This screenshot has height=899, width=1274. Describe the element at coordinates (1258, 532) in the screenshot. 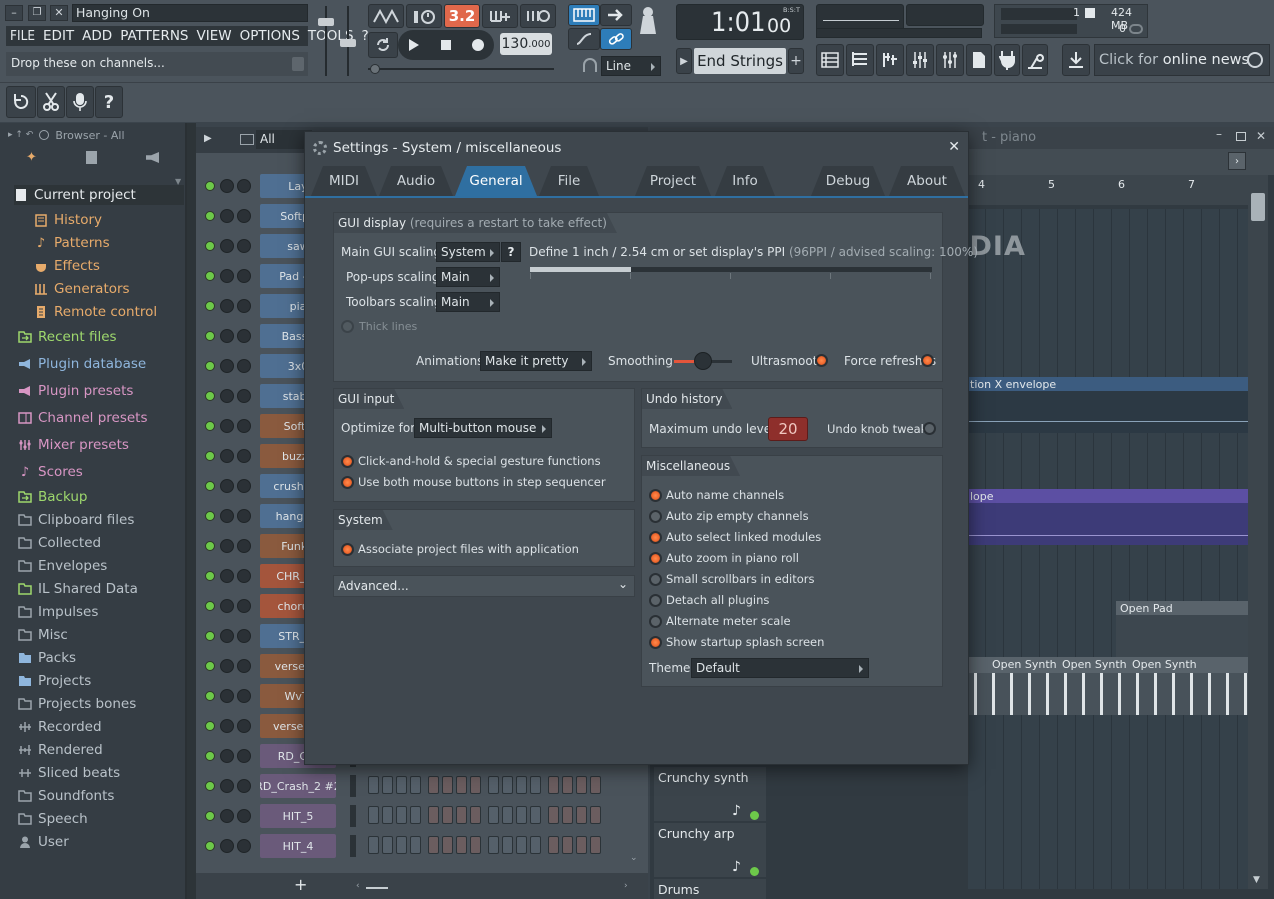

I see `playlist-vscrollbar: ▼` at that location.